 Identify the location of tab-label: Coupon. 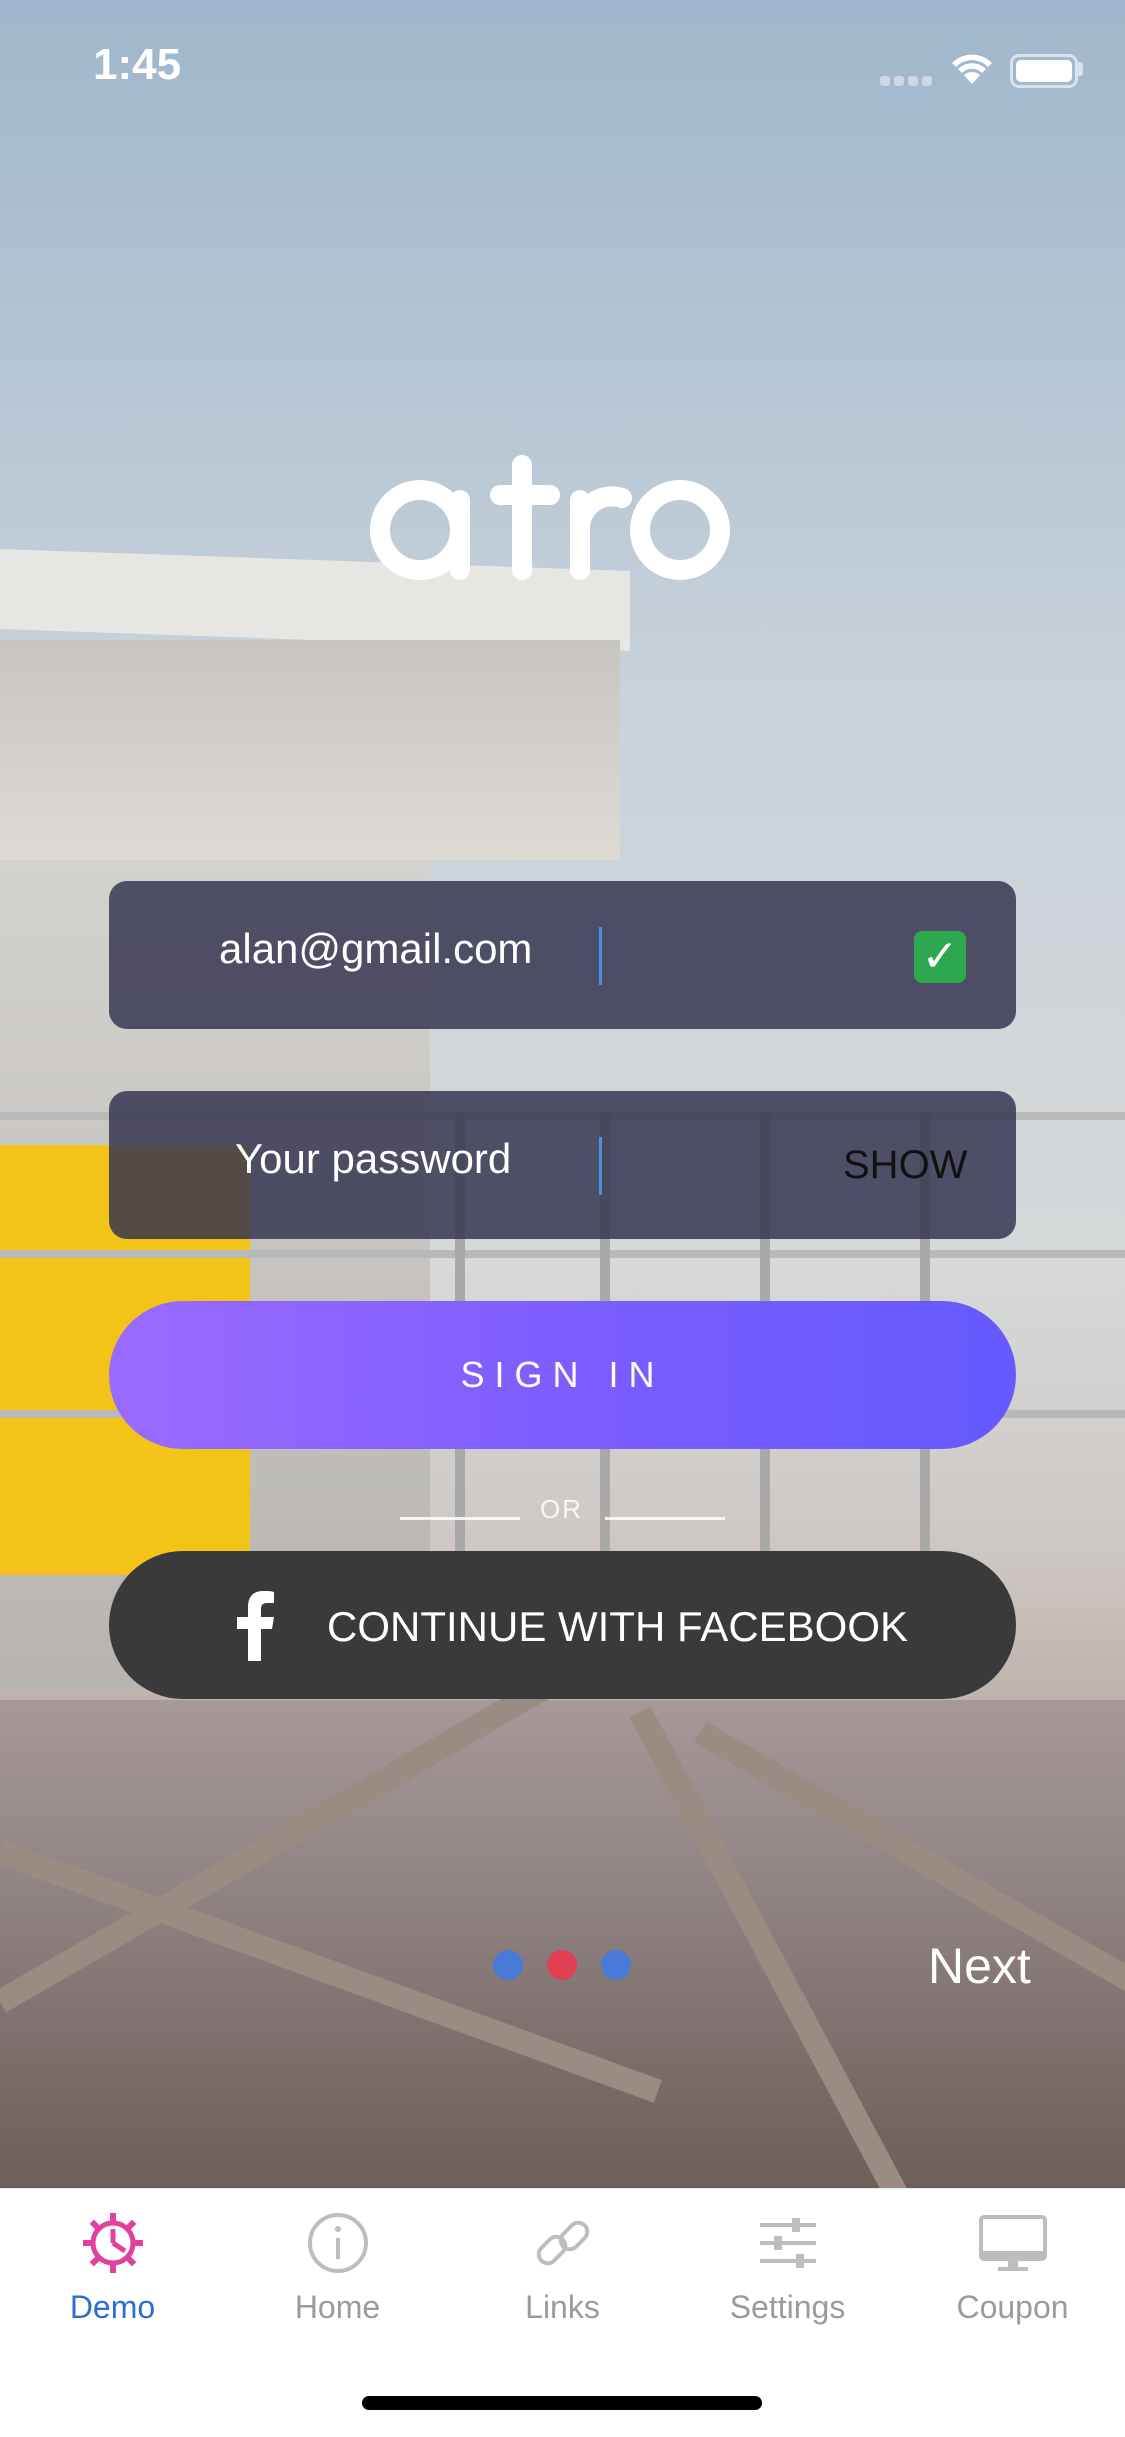
(1012, 2307).